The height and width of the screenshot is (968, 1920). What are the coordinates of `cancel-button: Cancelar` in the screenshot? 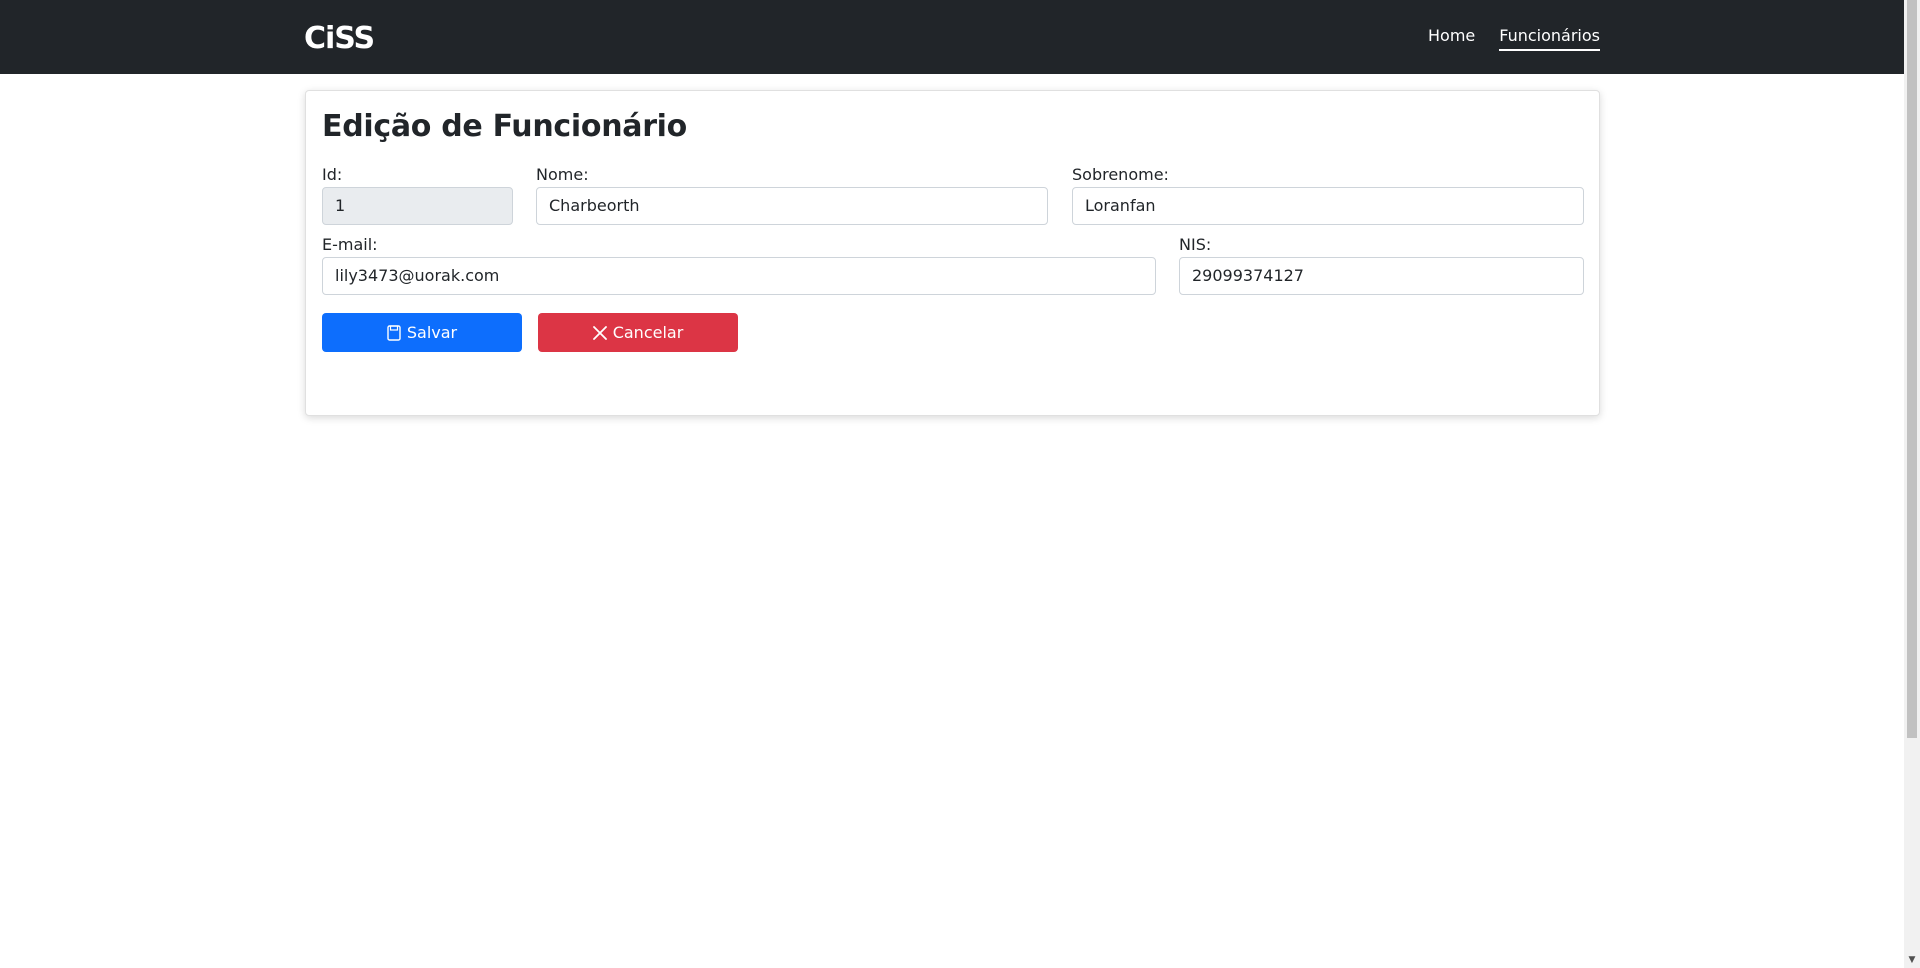 It's located at (638, 332).